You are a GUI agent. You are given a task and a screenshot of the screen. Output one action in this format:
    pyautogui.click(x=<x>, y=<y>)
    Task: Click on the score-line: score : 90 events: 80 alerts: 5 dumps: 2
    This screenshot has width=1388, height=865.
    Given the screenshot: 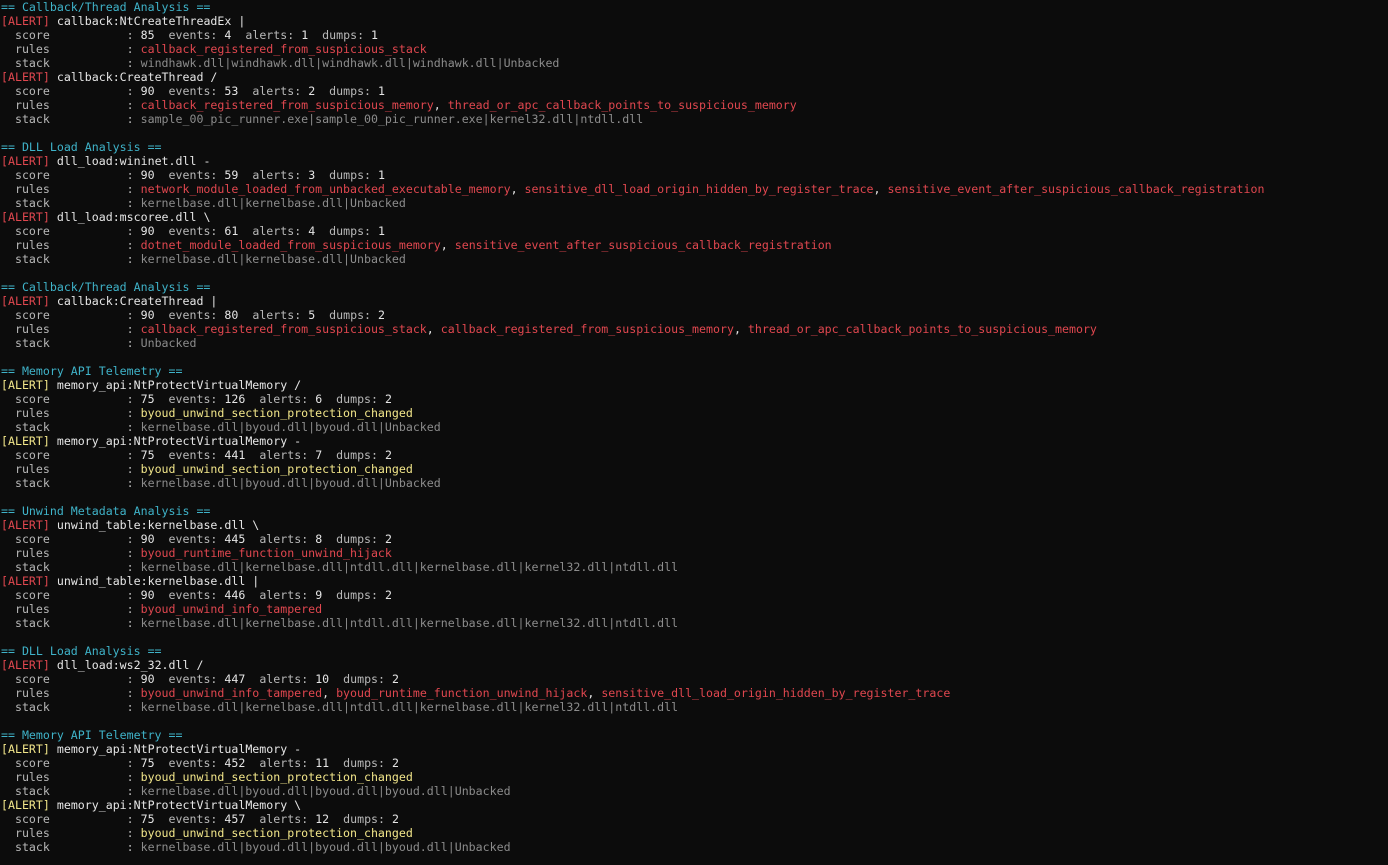 What is the action you would take?
    pyautogui.click(x=694, y=315)
    